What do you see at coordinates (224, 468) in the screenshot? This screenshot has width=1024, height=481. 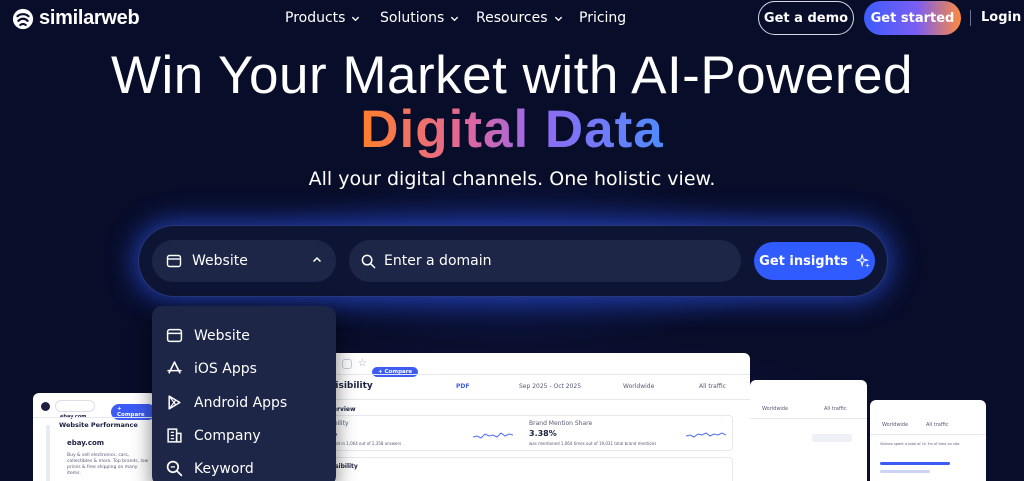 I see `dropdown-item-label: Keyword` at bounding box center [224, 468].